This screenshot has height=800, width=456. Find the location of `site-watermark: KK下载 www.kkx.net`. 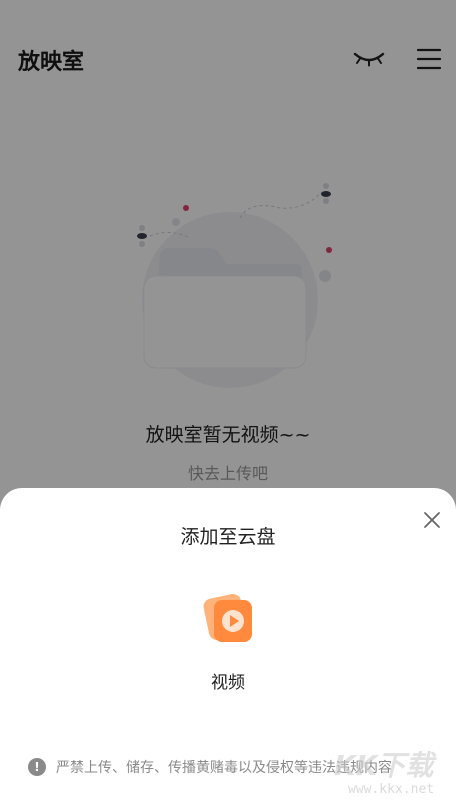

site-watermark: KK下载 www.kkx.net is located at coordinates (393, 771).